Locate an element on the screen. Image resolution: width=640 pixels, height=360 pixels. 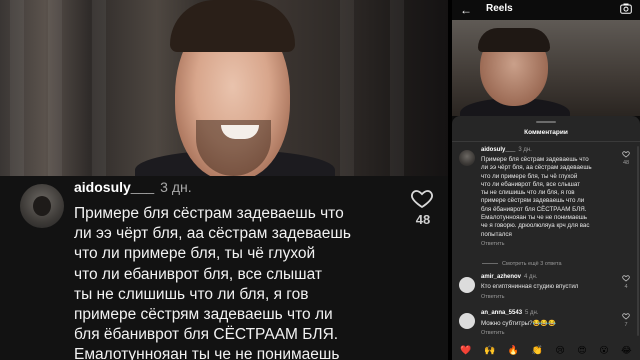
comment-line: че я говорю. дрюолюляуа крч для вас is located at coordinates (535, 226).